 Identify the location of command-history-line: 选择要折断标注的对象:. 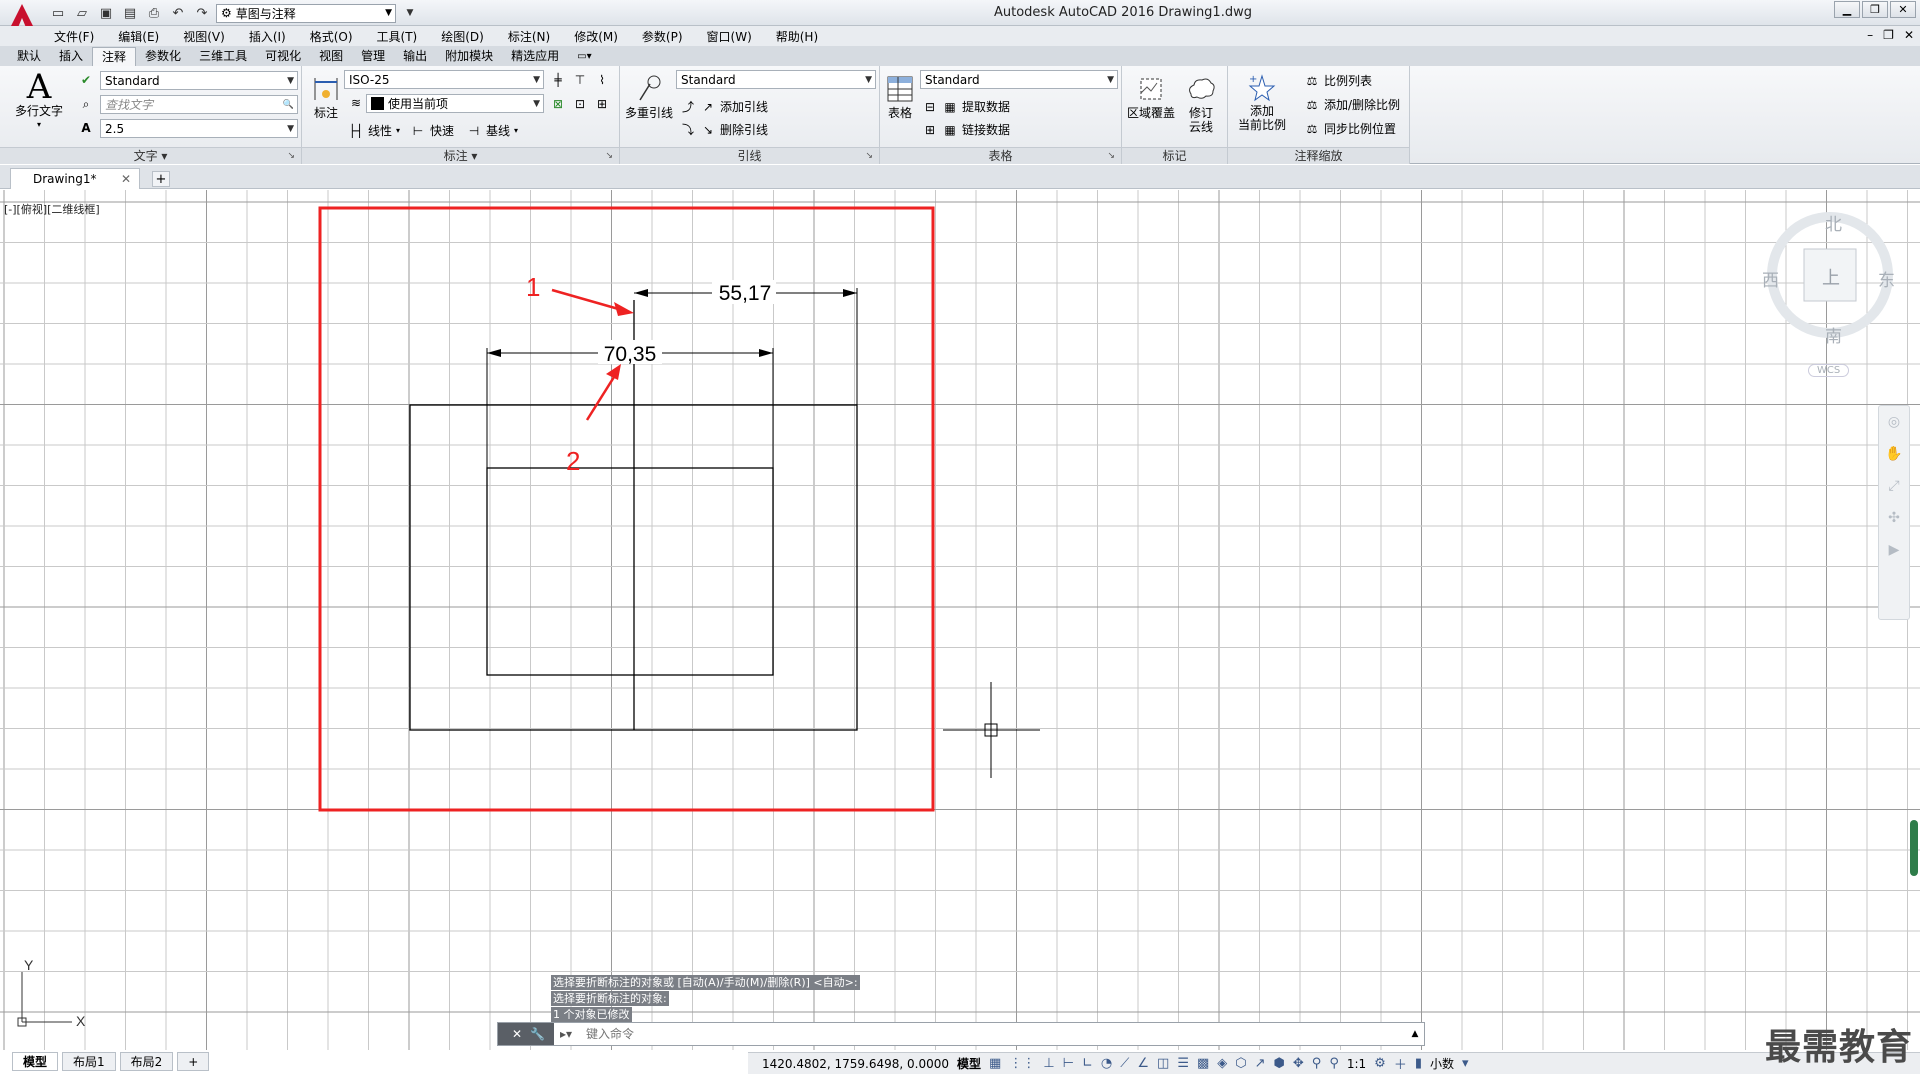
(610, 998).